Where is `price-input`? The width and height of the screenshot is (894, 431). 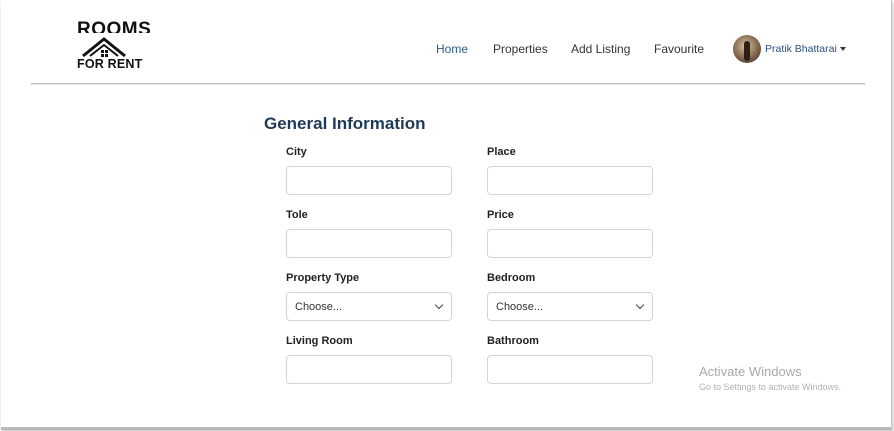 price-input is located at coordinates (570, 243).